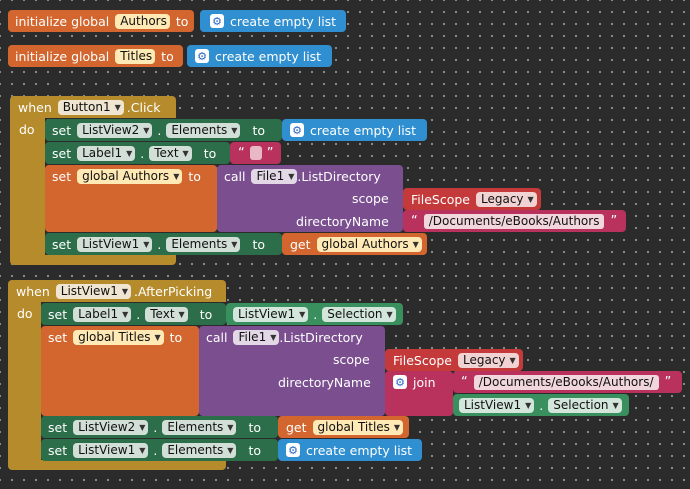  I want to click on global-name-field: Authors, so click(142, 21).